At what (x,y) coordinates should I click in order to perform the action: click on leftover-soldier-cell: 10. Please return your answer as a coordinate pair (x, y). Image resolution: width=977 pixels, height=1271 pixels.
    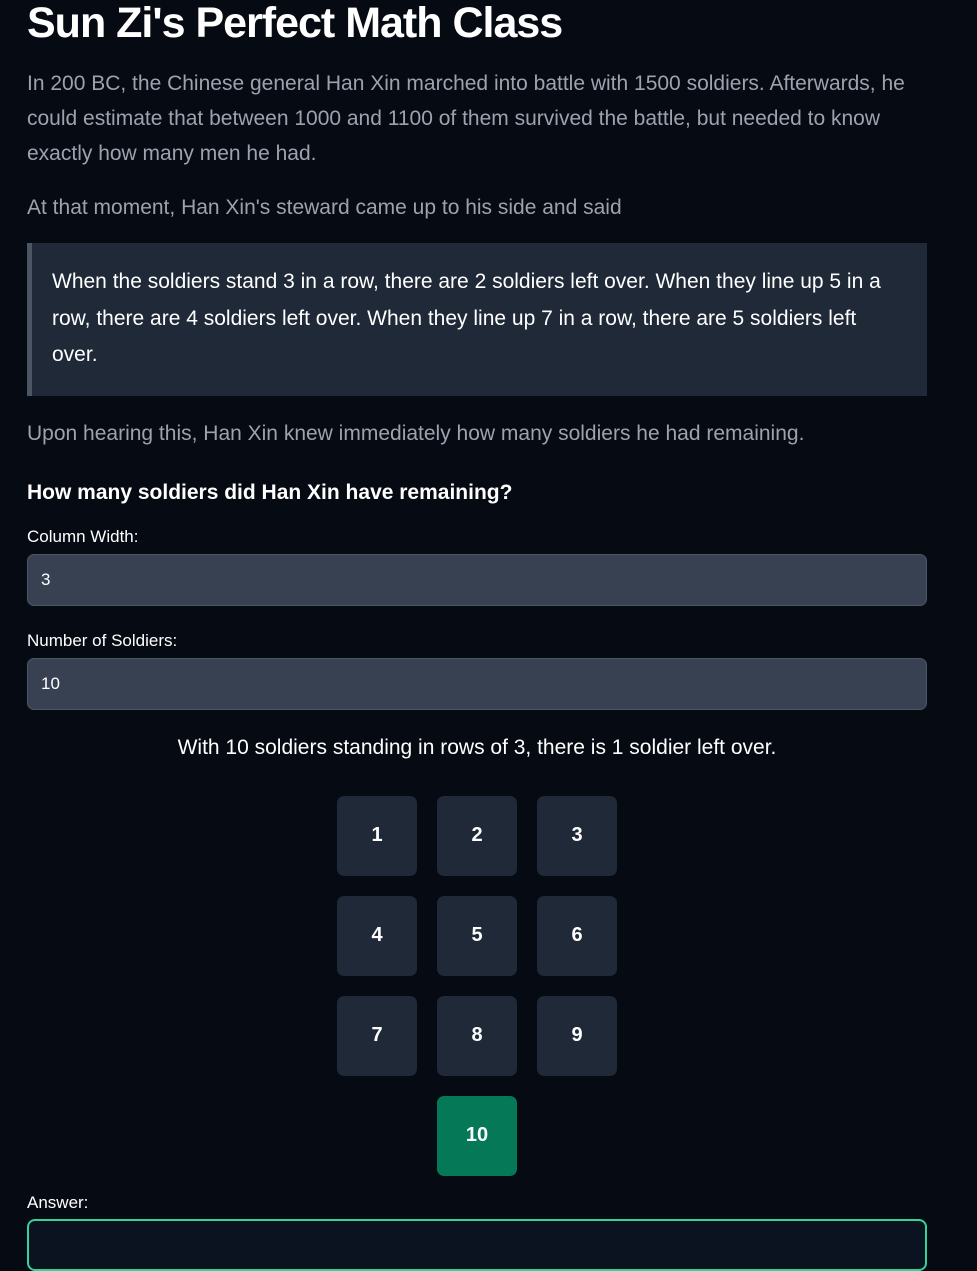
    Looking at the image, I should click on (477, 1135).